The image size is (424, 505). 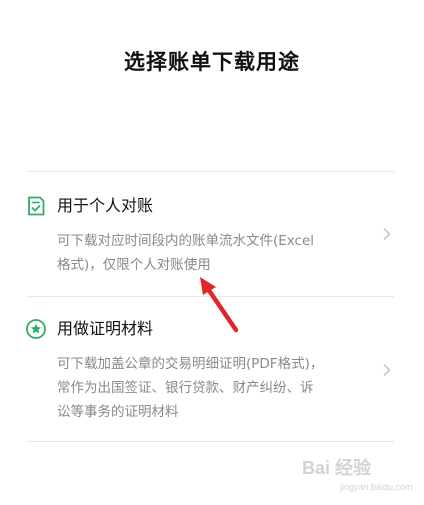 I want to click on divider-bottom, so click(x=210, y=441).